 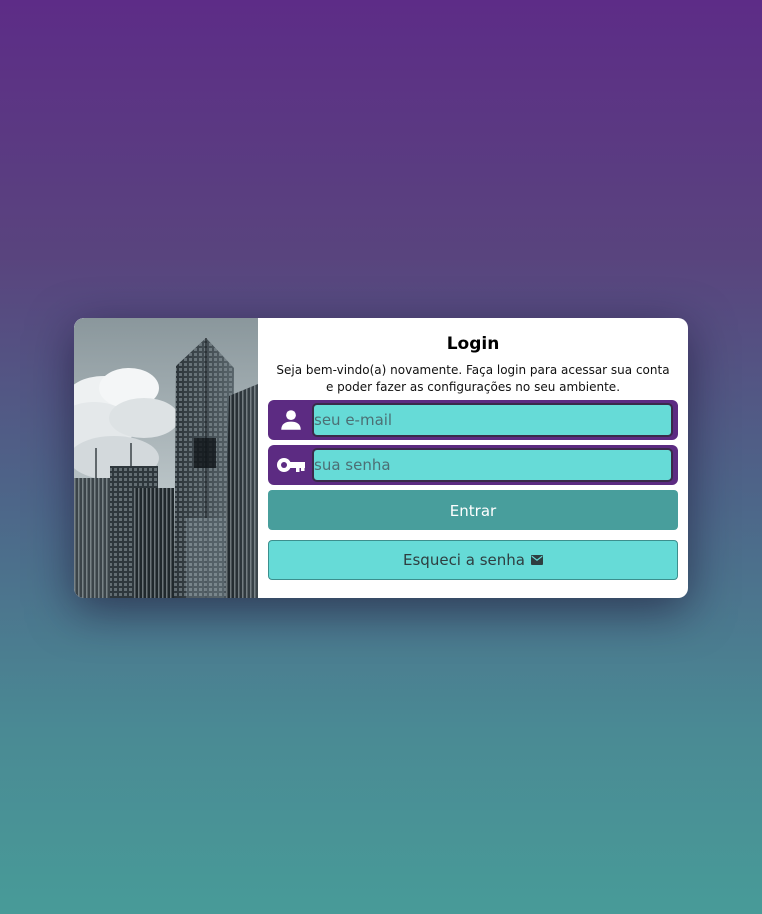 I want to click on city-buildings-image, so click(x=166, y=458).